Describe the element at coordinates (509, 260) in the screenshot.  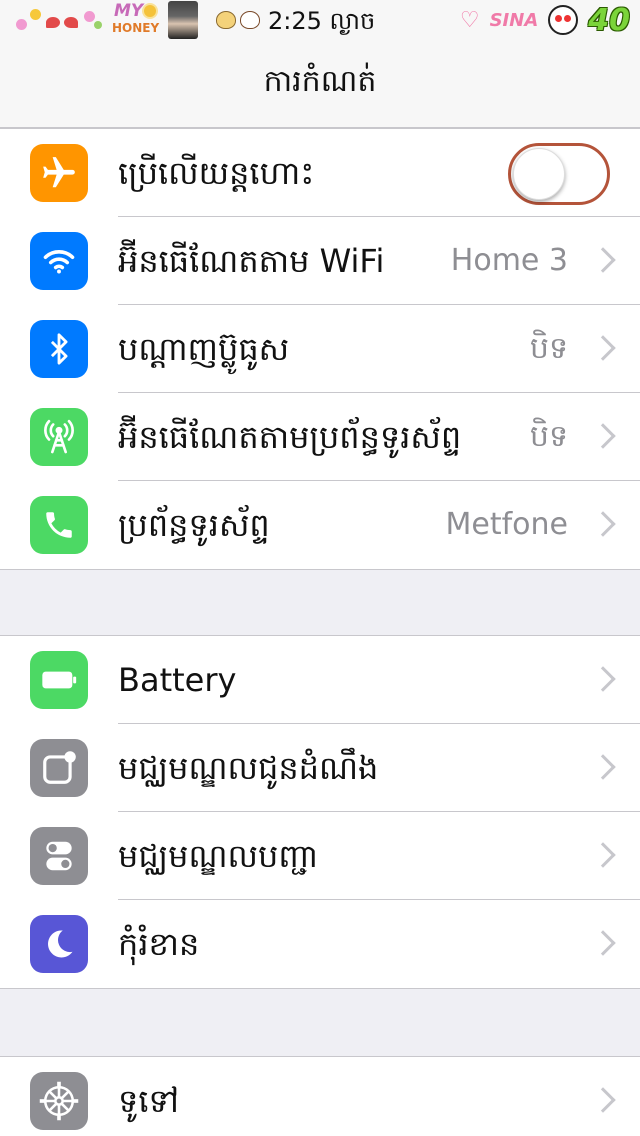
I see `row-value: Home 3` at that location.